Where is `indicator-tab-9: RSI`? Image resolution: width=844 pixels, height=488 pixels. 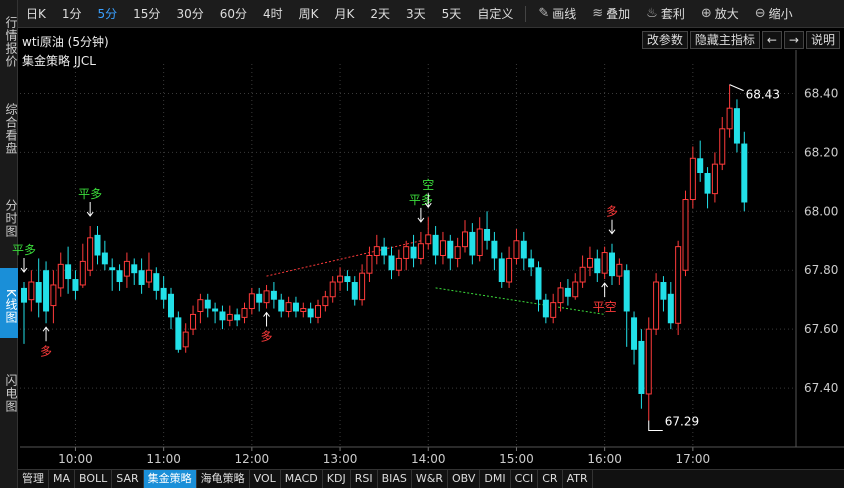
indicator-tab-9: RSI is located at coordinates (364, 479).